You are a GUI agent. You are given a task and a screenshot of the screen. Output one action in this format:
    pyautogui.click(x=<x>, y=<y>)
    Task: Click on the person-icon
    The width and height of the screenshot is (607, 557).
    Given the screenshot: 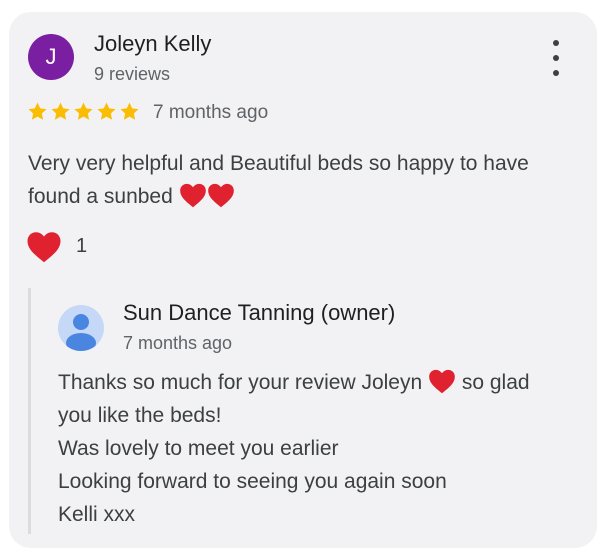 What is the action you would take?
    pyautogui.click(x=81, y=332)
    